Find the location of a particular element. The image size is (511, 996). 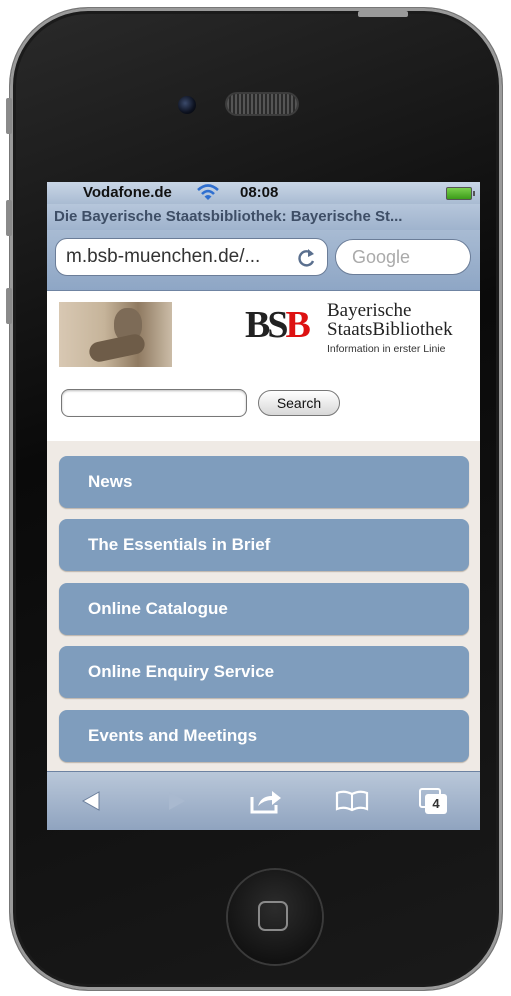

bsb-logo-mark: BSB is located at coordinates (278, 325).